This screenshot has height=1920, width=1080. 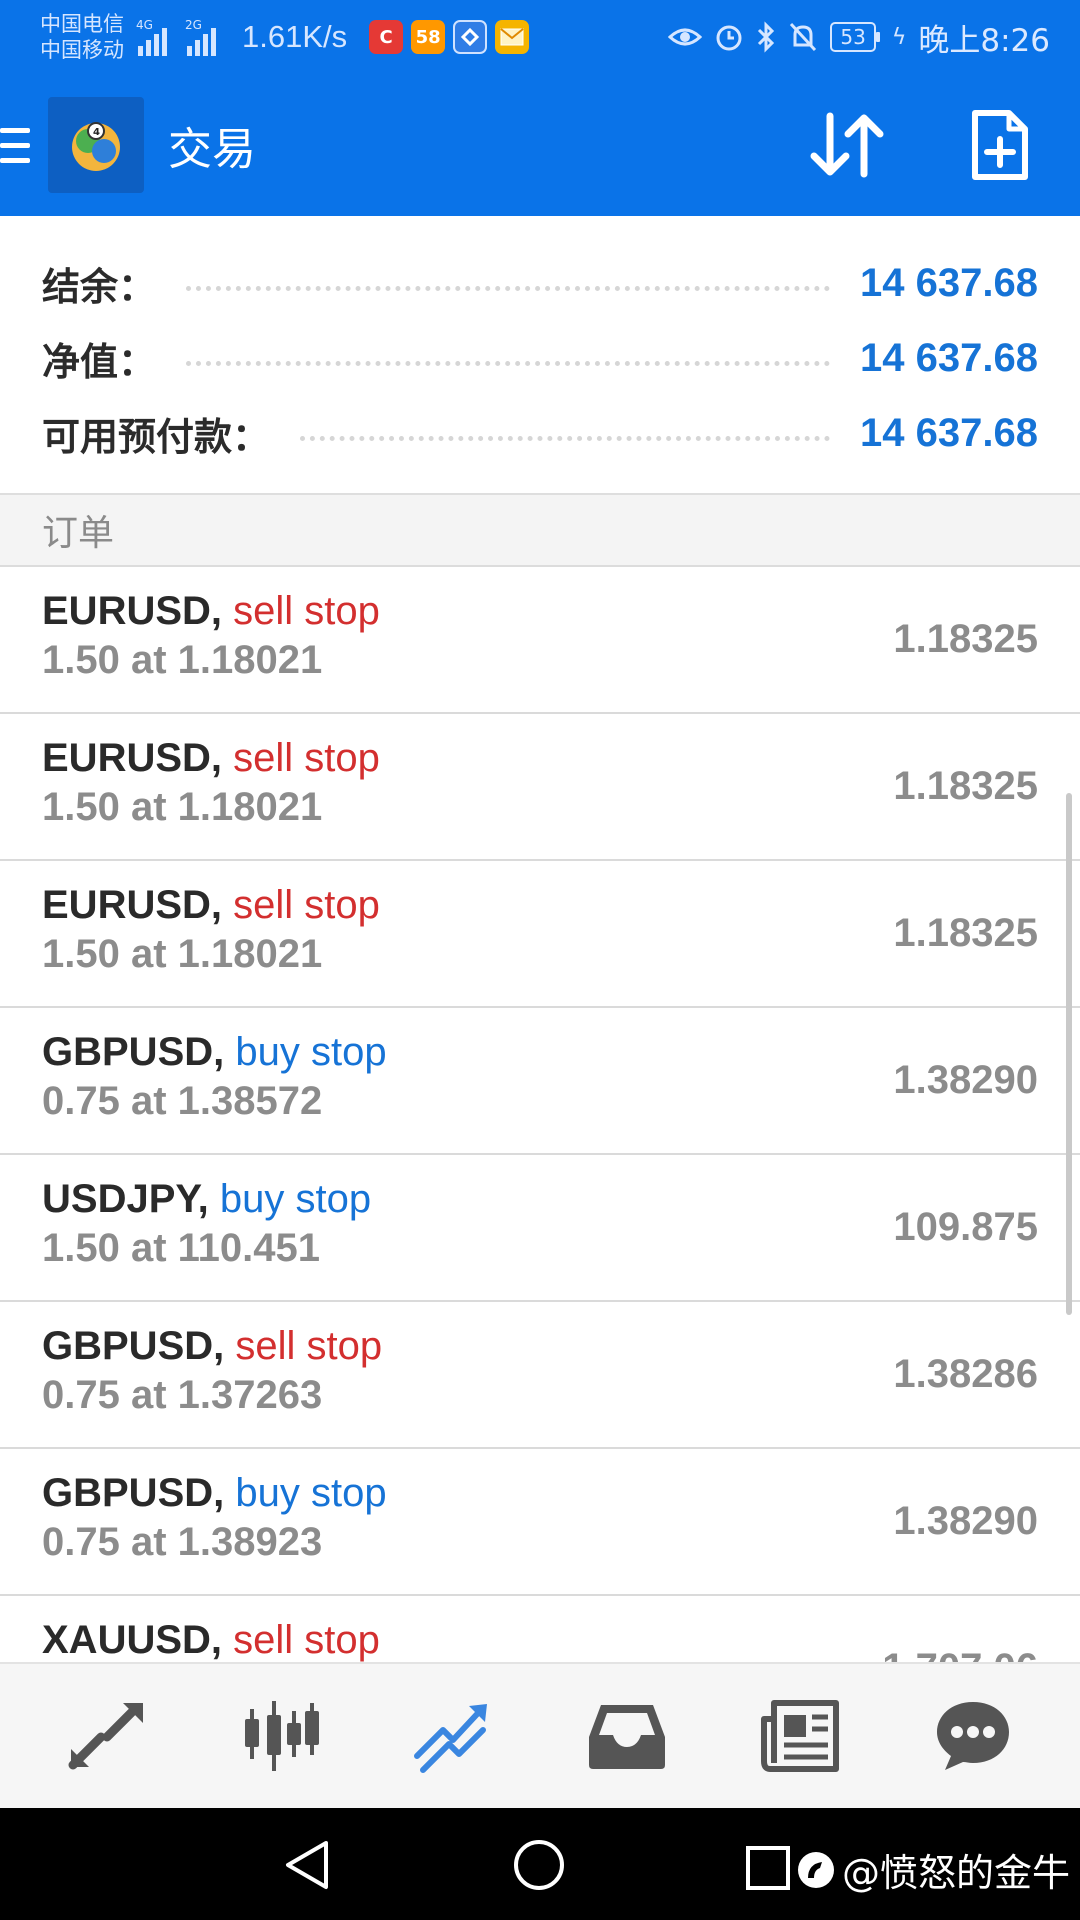 I want to click on watermark-text: @愤怒的金牛, so click(x=955, y=1873).